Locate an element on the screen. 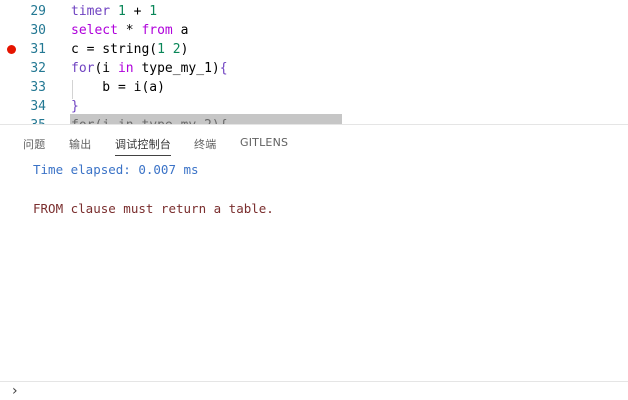 This screenshot has height=400, width=628. line-number: 35 is located at coordinates (32, 120).